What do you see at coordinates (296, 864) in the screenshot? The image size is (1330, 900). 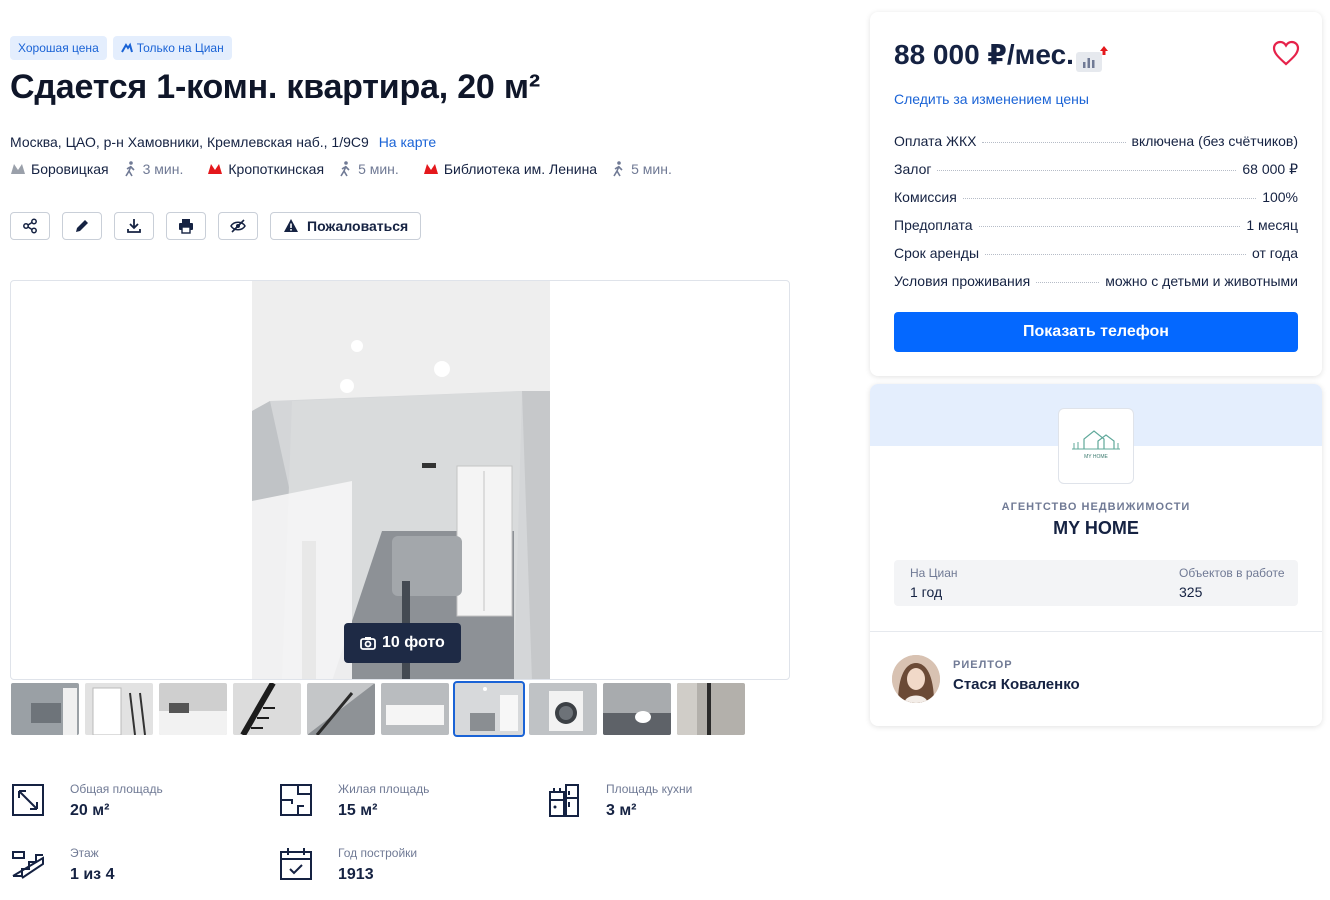 I see `calendar-icon` at bounding box center [296, 864].